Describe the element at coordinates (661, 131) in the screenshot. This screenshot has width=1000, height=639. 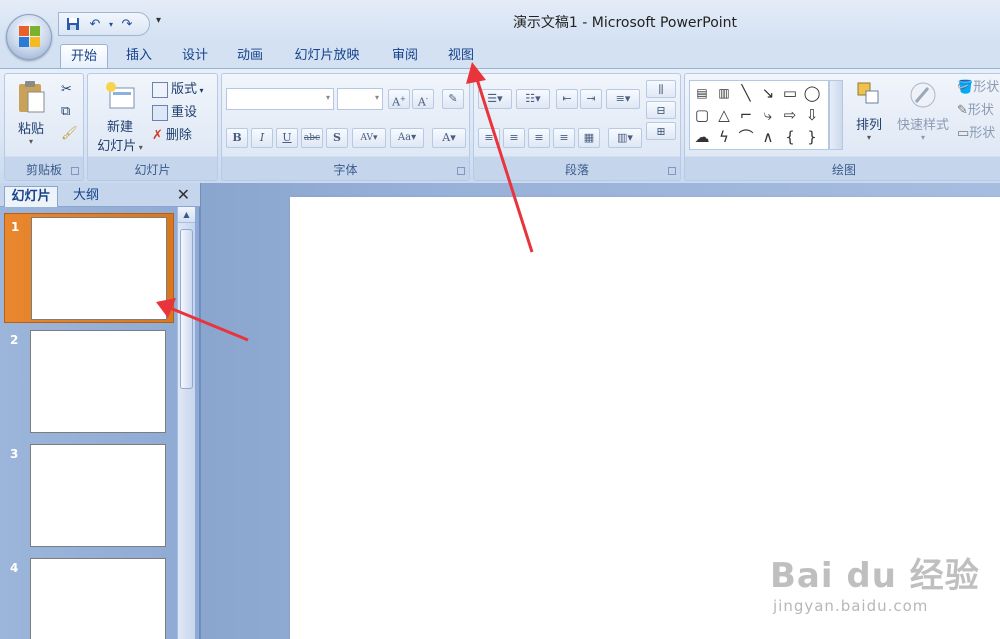
I see `smartart-button: ⊞` at that location.